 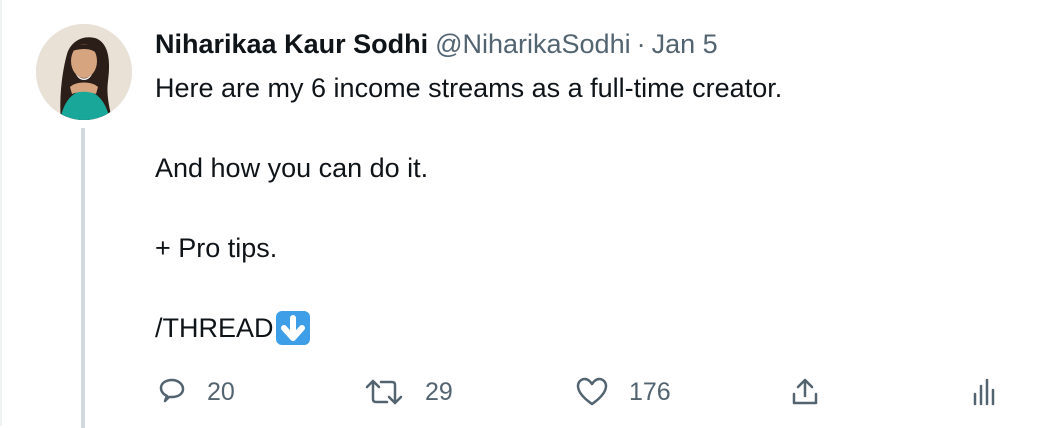 I want to click on share-icon, so click(x=805, y=391).